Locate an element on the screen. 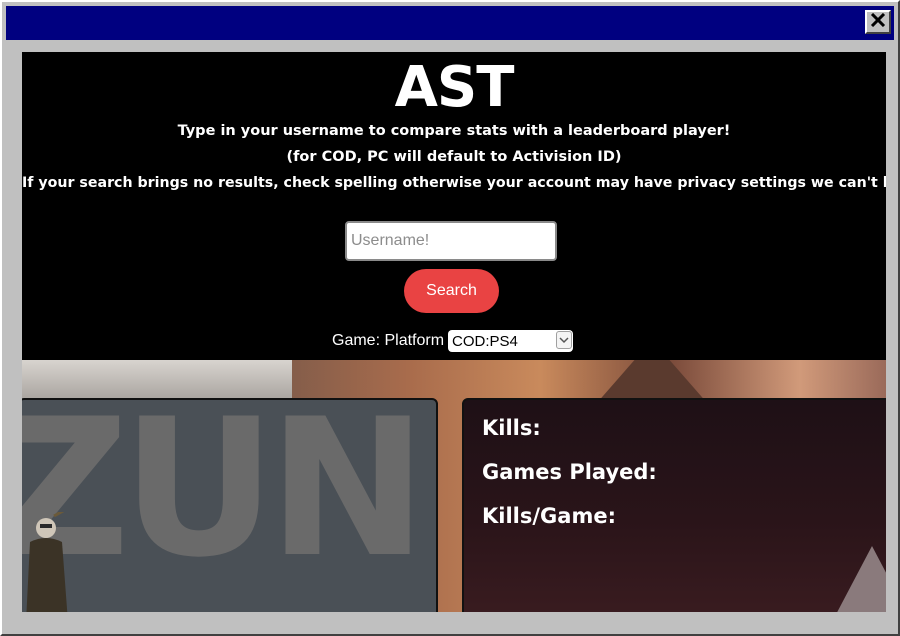 This screenshot has width=900, height=636. platform-label: Game: Platform is located at coordinates (388, 340).